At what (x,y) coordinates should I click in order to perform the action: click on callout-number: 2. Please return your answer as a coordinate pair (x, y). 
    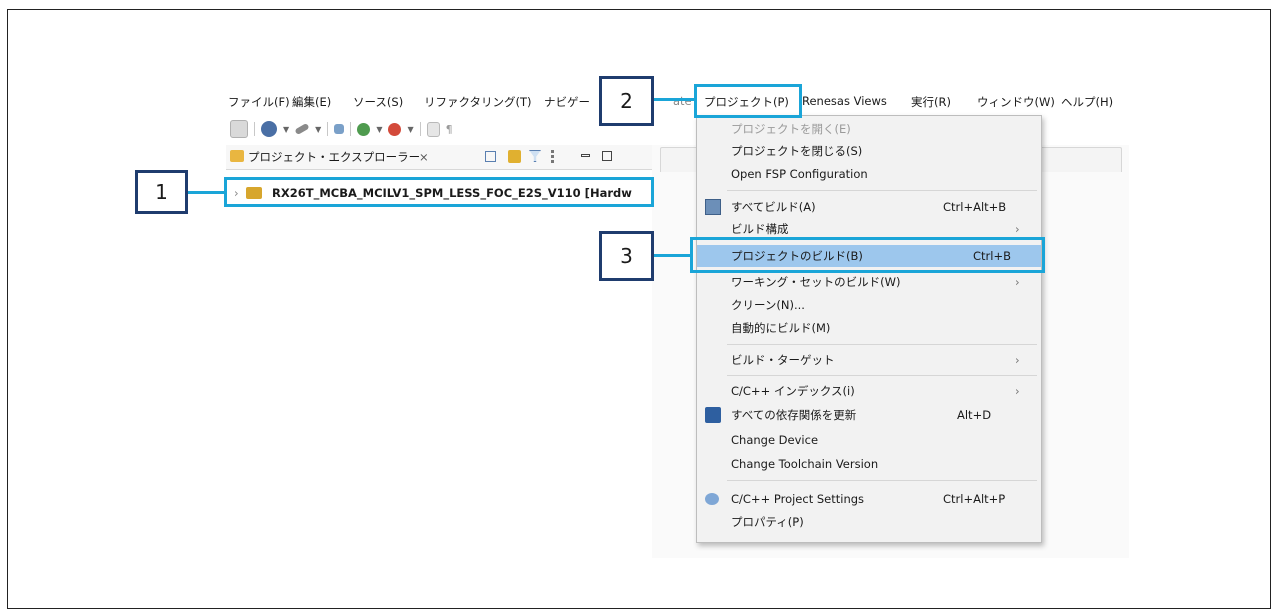
    Looking at the image, I should click on (626, 101).